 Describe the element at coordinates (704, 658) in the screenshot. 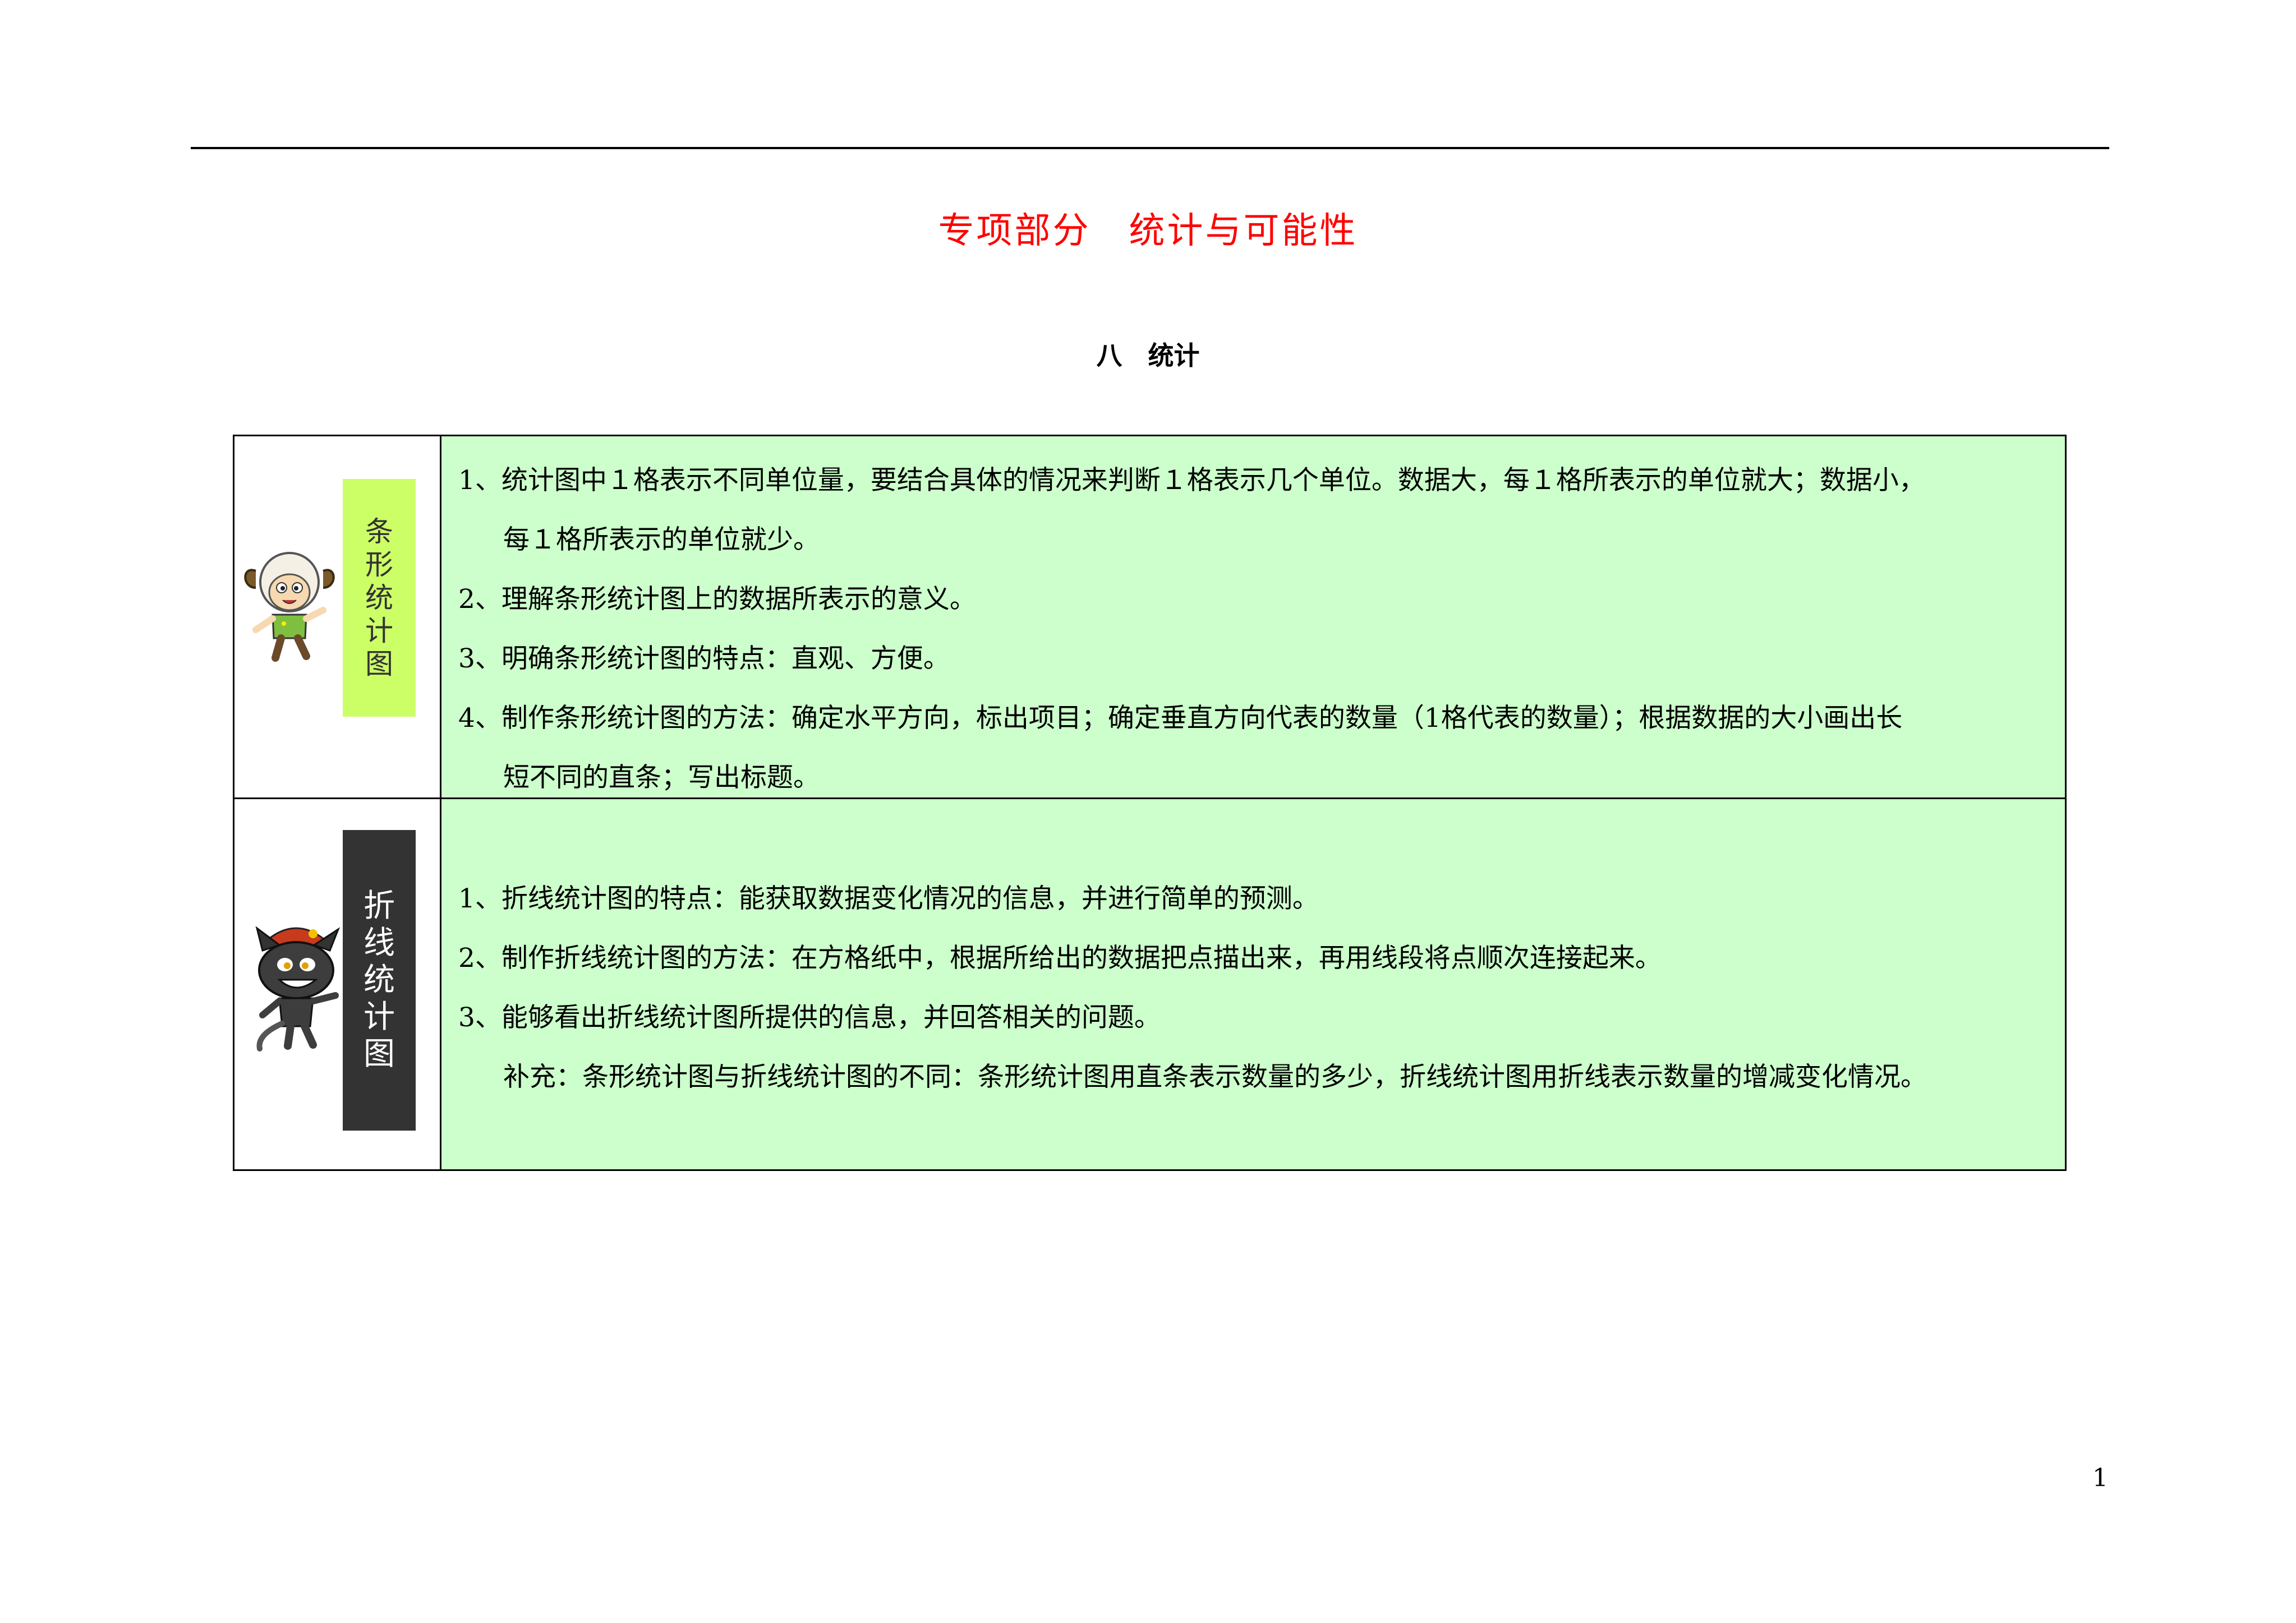

I see `content-line: 3、明确条形统计图的特点：直观、方便。` at that location.